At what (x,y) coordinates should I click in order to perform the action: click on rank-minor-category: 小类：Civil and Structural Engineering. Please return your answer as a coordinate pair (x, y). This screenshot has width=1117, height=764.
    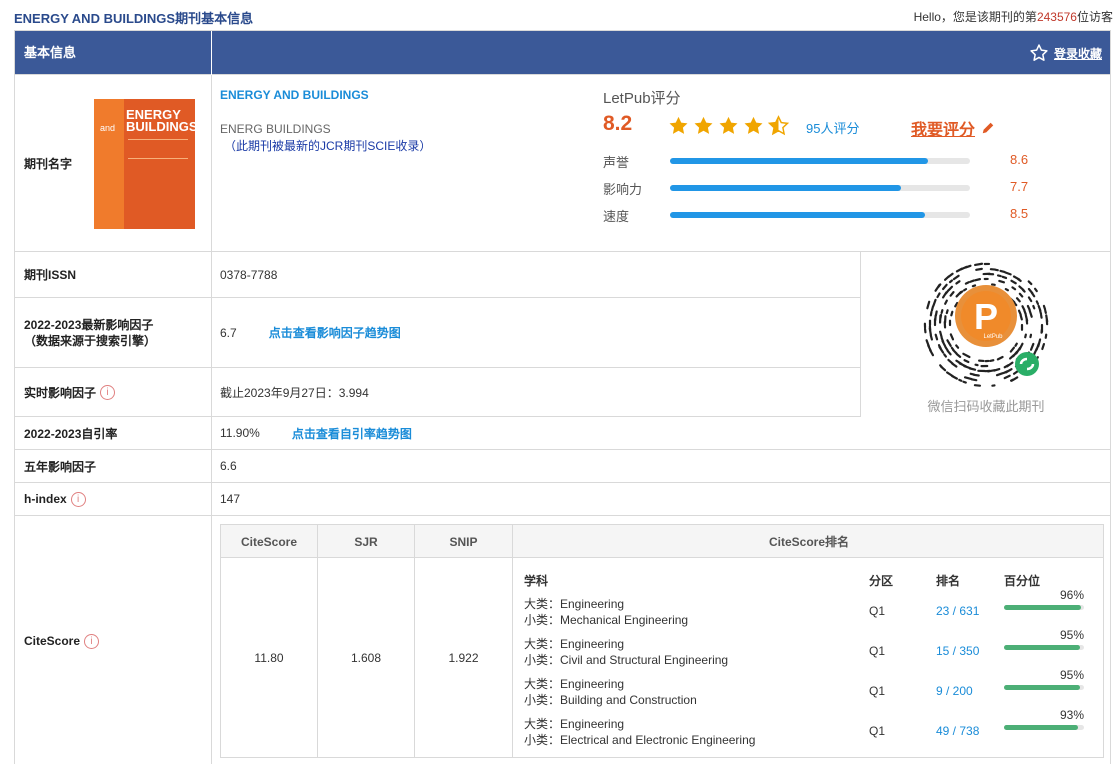
    Looking at the image, I should click on (626, 660).